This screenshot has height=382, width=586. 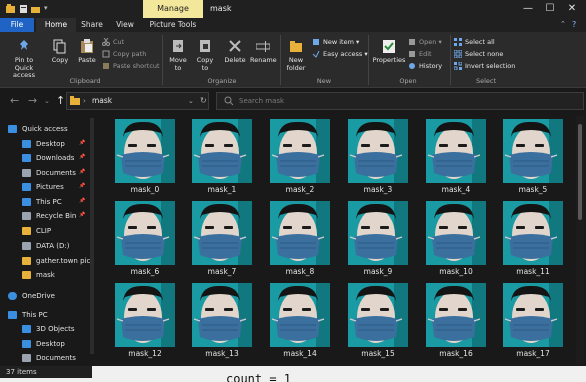 What do you see at coordinates (456, 271) in the screenshot?
I see `file-name: mask_10` at bounding box center [456, 271].